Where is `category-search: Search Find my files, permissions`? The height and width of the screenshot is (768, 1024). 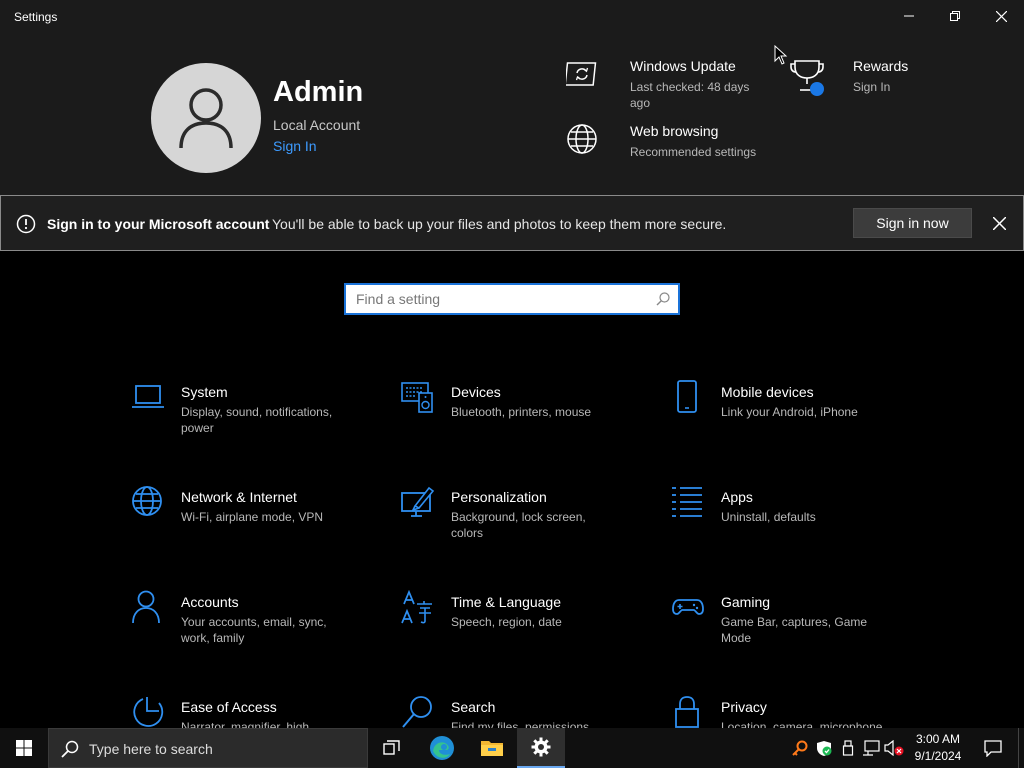
category-search: Search Find my files, permissions is located at coordinates (521, 711).